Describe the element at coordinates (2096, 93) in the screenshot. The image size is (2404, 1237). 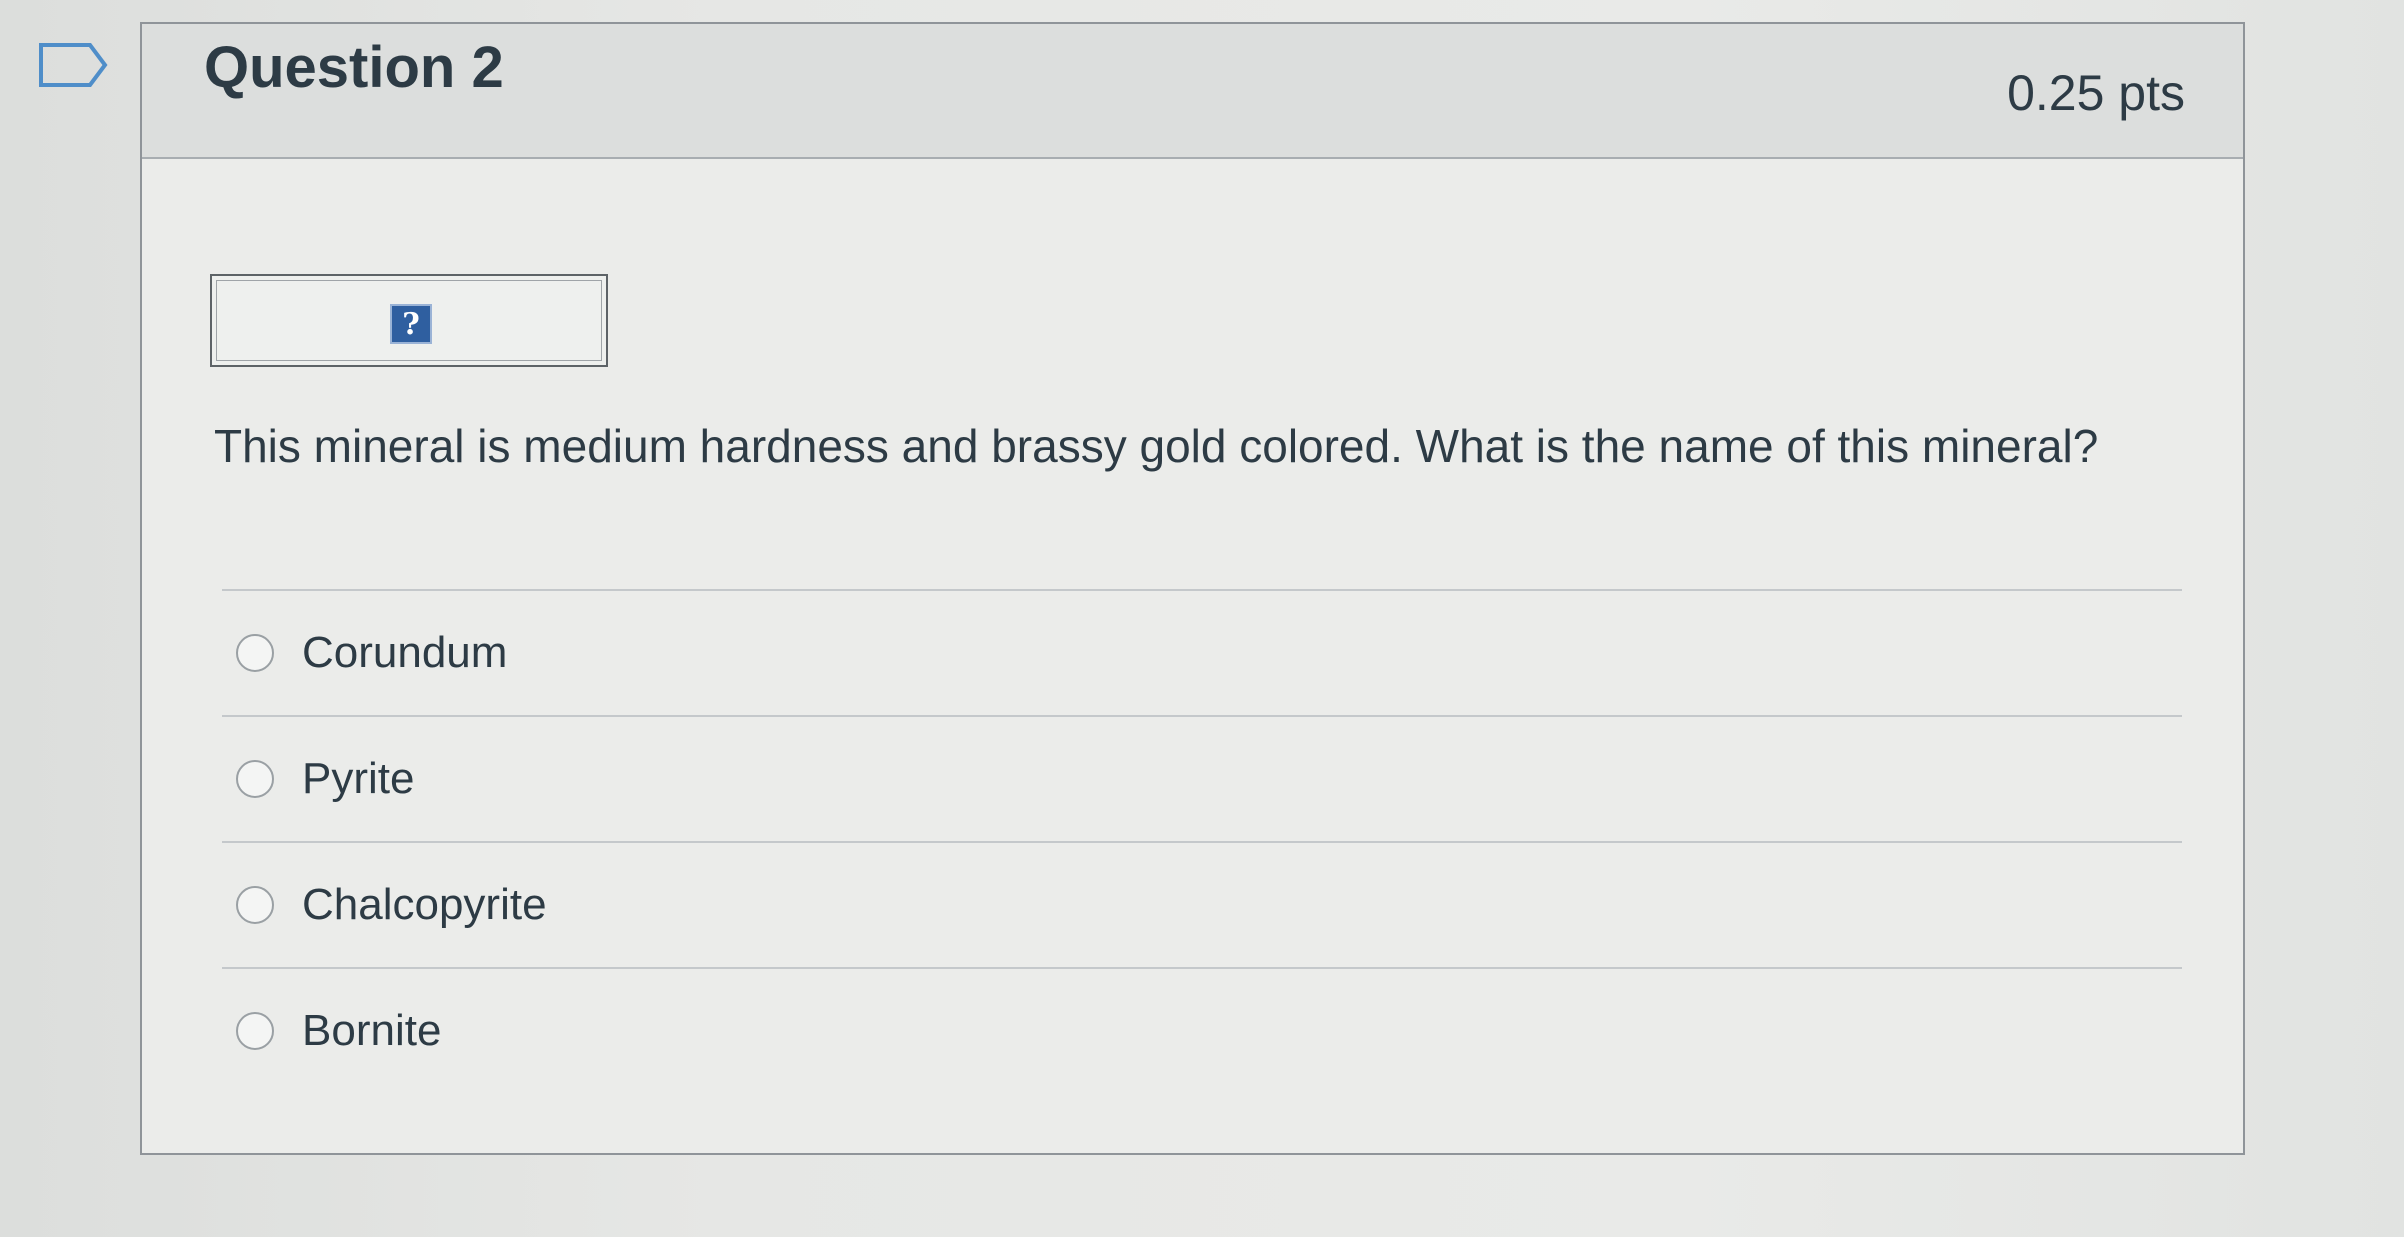
I see `question-points: 0.25 pts` at that location.